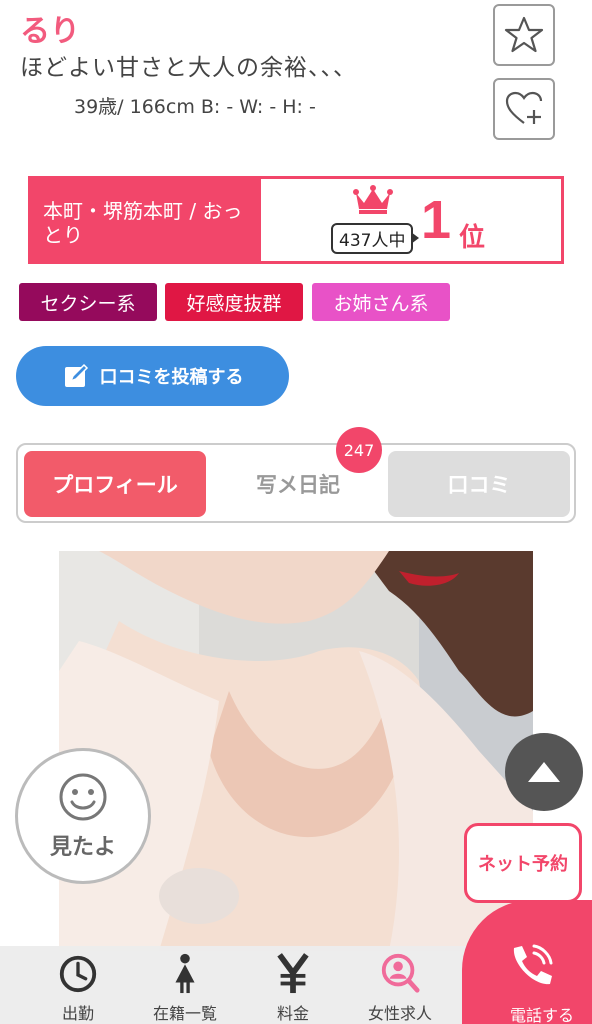  I want to click on profile-tabs: プロフィール 写メ日記 口コミ, so click(296, 483).